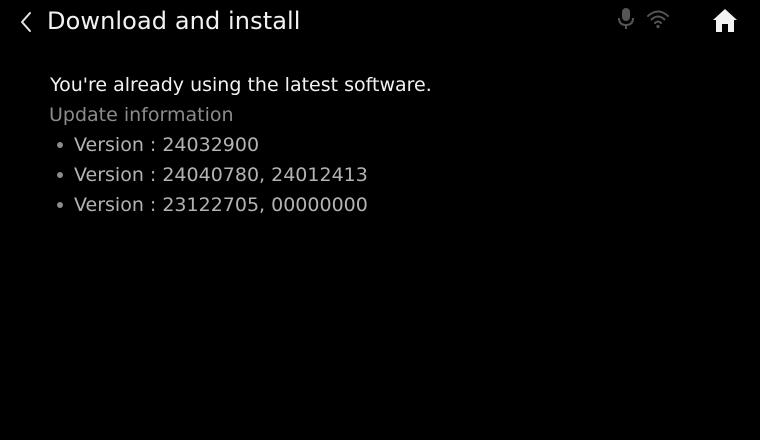  I want to click on version-text: Version : 23122705, 00000000, so click(221, 205).